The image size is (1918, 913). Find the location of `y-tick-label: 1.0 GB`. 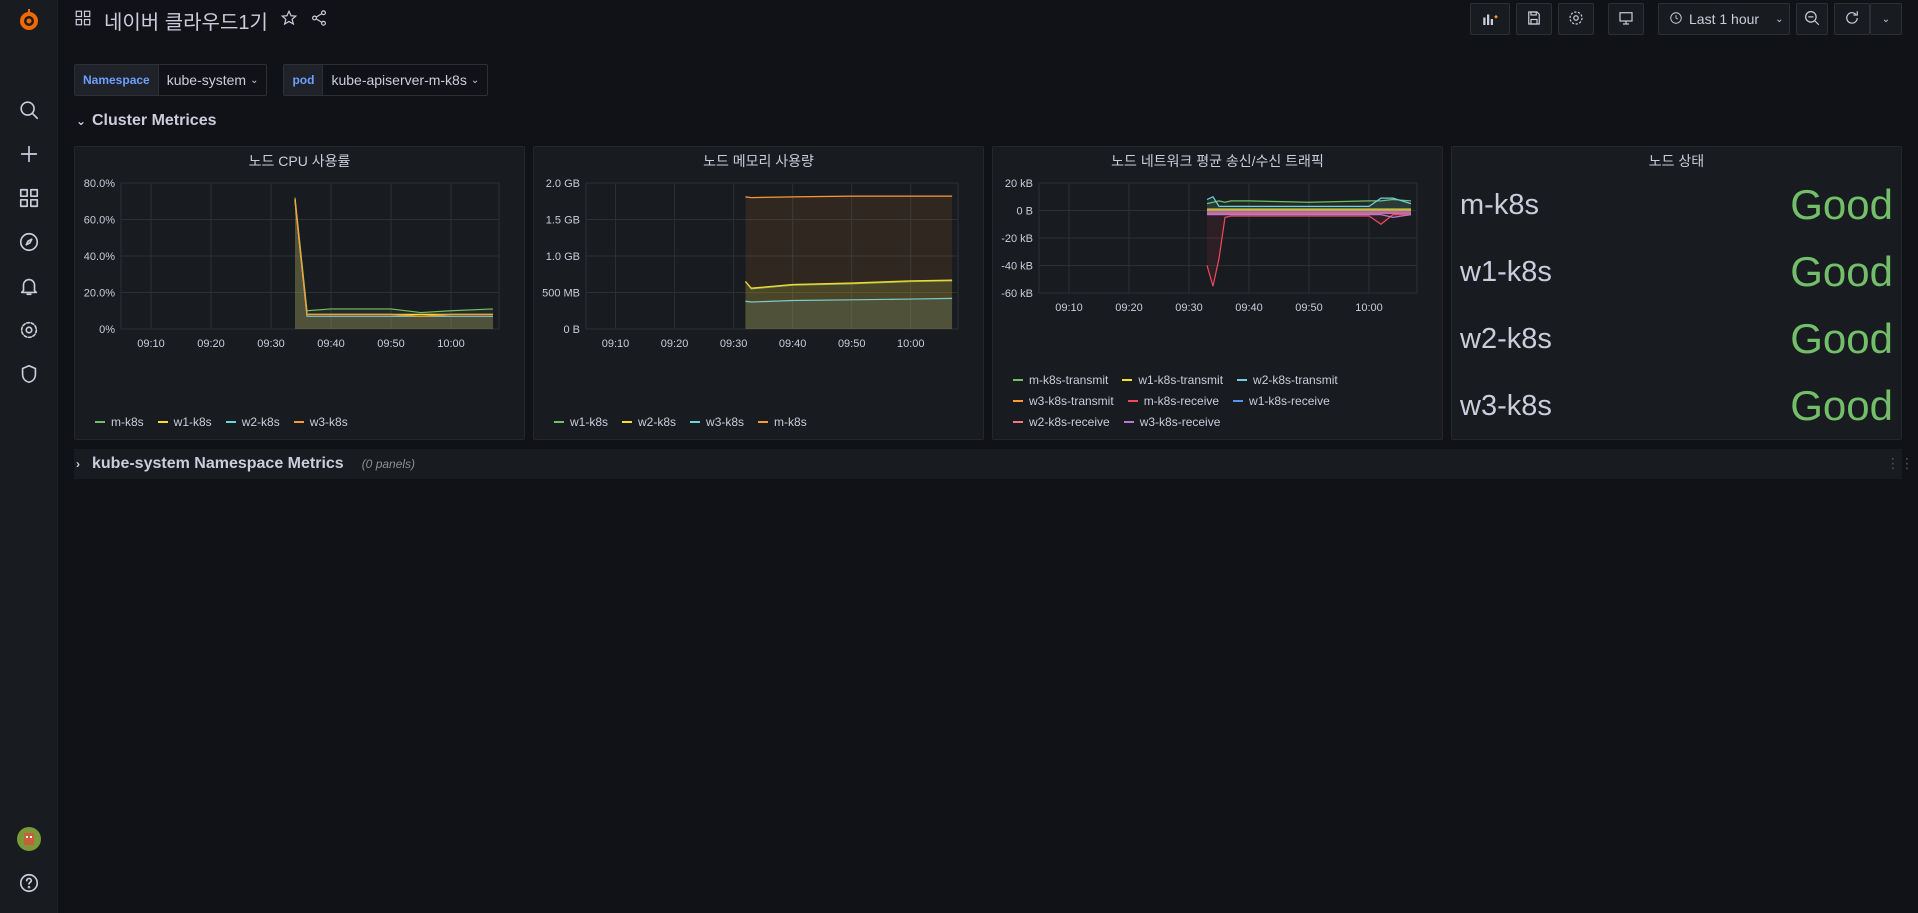

y-tick-label: 1.0 GB is located at coordinates (563, 257).